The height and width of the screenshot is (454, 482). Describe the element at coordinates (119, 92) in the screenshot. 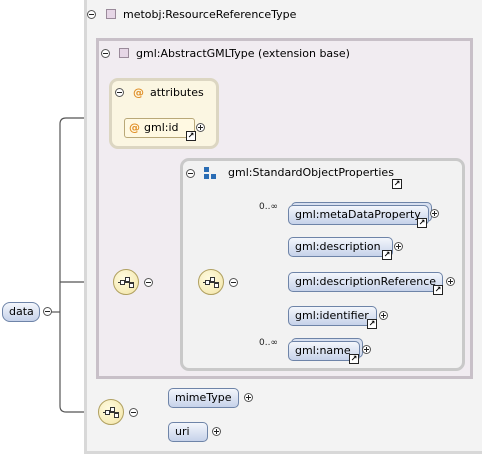

I see `attributes-collapse-toggle` at that location.